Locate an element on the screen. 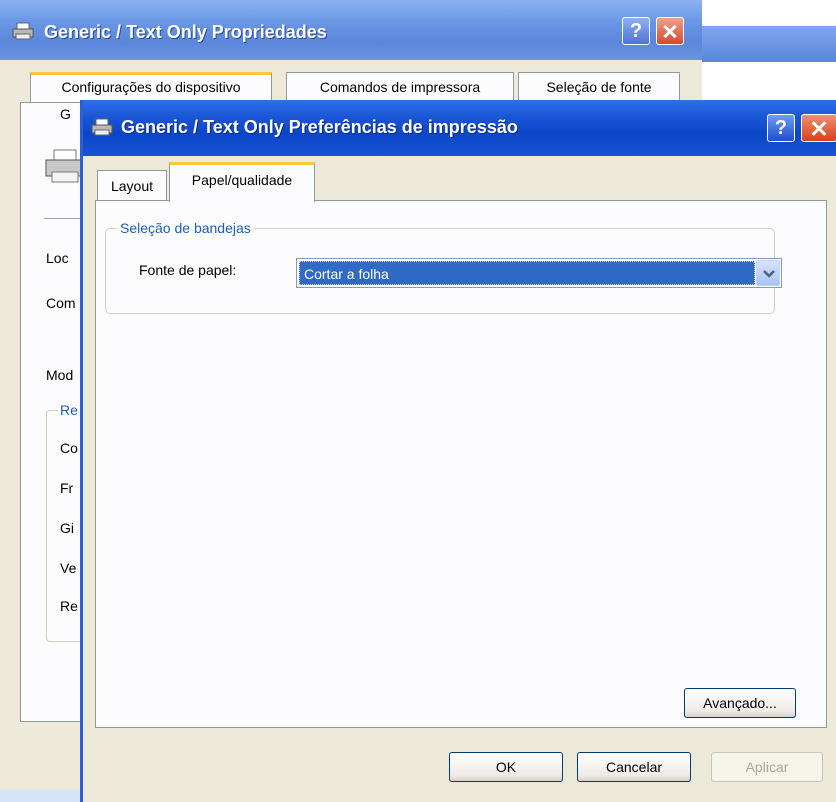 Image resolution: width=836 pixels, height=802 pixels. background-window-title: Generic / Text Only Propriedades is located at coordinates (185, 32).